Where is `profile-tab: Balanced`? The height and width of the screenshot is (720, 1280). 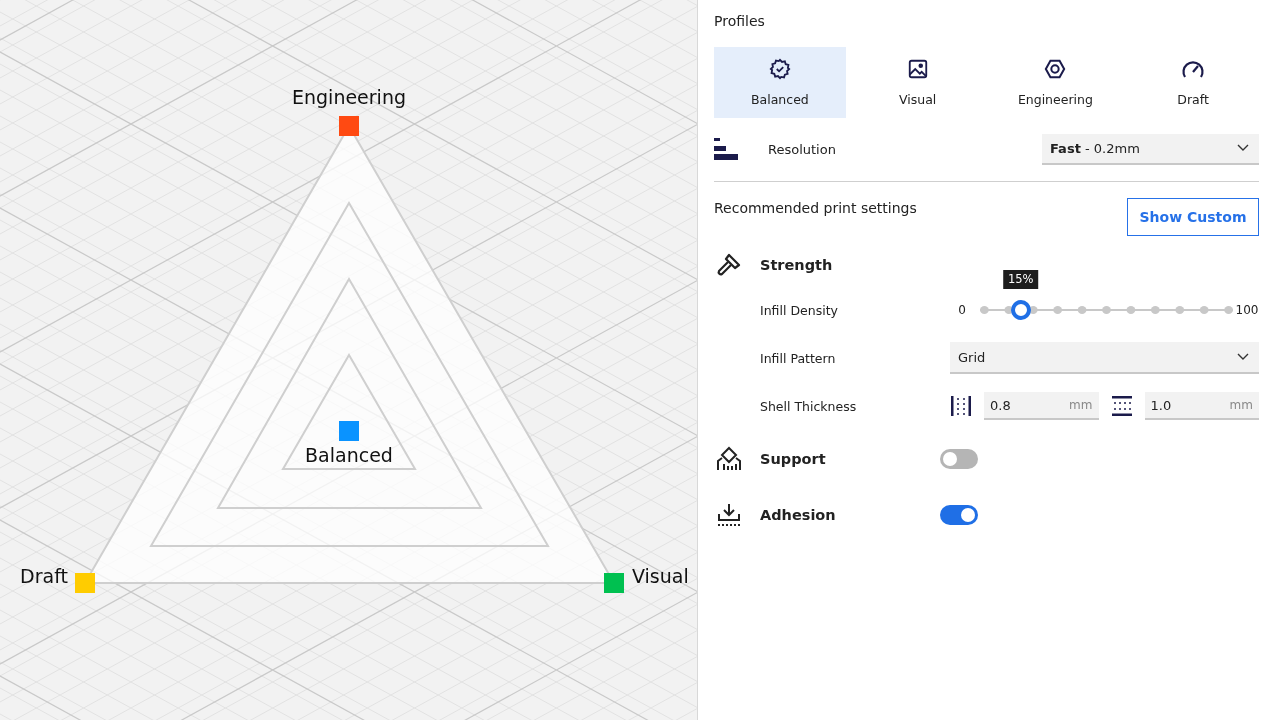
profile-tab: Balanced is located at coordinates (780, 82).